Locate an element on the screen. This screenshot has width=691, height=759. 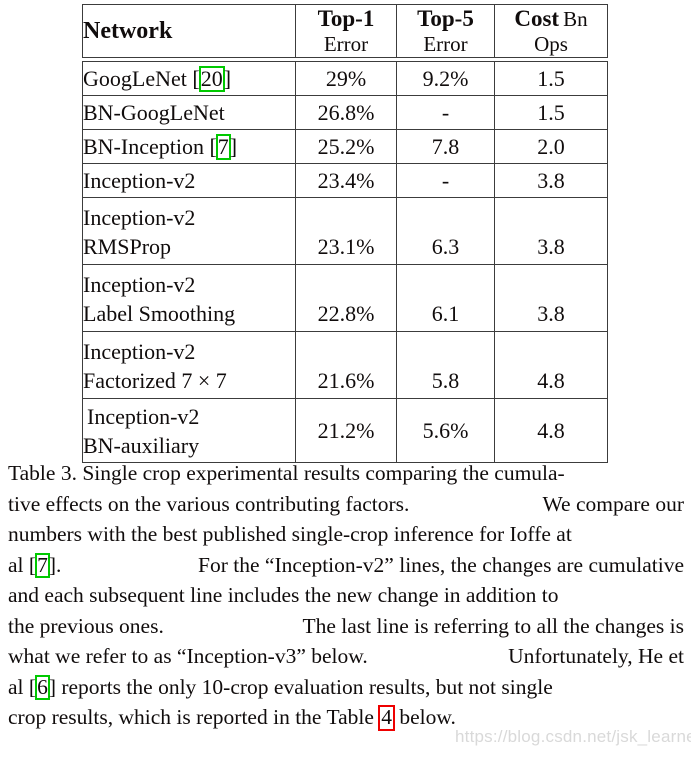
cell-network: BN-Inception [7] is located at coordinates (189, 146).